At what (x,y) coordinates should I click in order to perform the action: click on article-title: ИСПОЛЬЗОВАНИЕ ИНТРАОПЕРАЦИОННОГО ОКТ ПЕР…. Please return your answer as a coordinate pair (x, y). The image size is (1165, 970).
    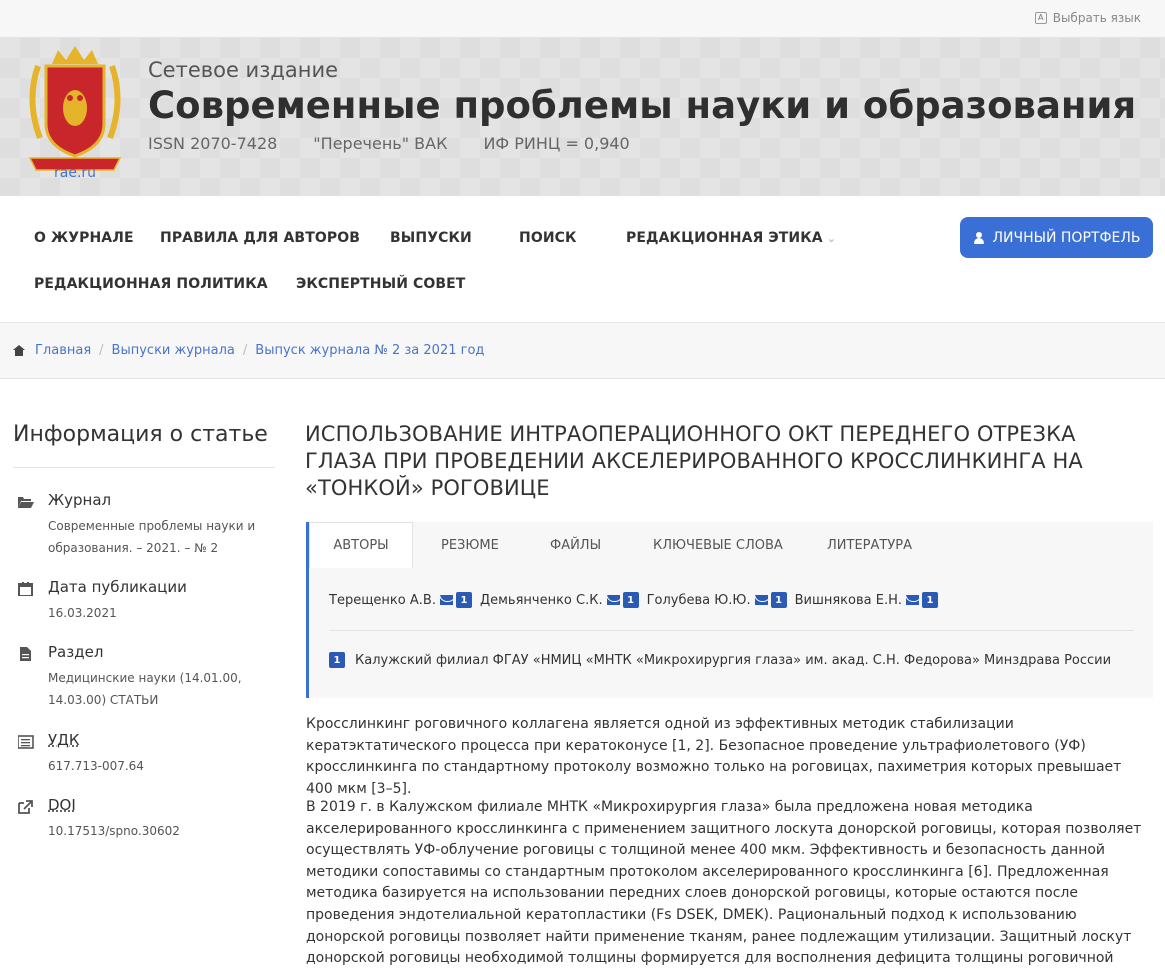
    Looking at the image, I should click on (694, 461).